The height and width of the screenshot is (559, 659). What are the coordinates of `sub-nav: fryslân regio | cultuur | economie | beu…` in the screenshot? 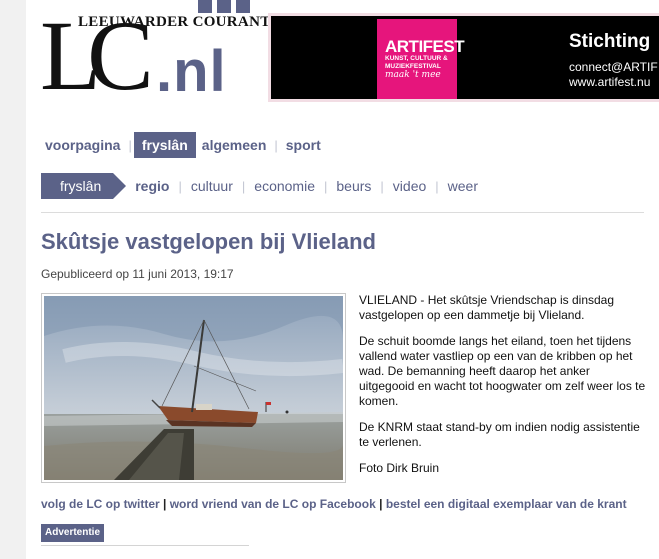 It's located at (264, 186).